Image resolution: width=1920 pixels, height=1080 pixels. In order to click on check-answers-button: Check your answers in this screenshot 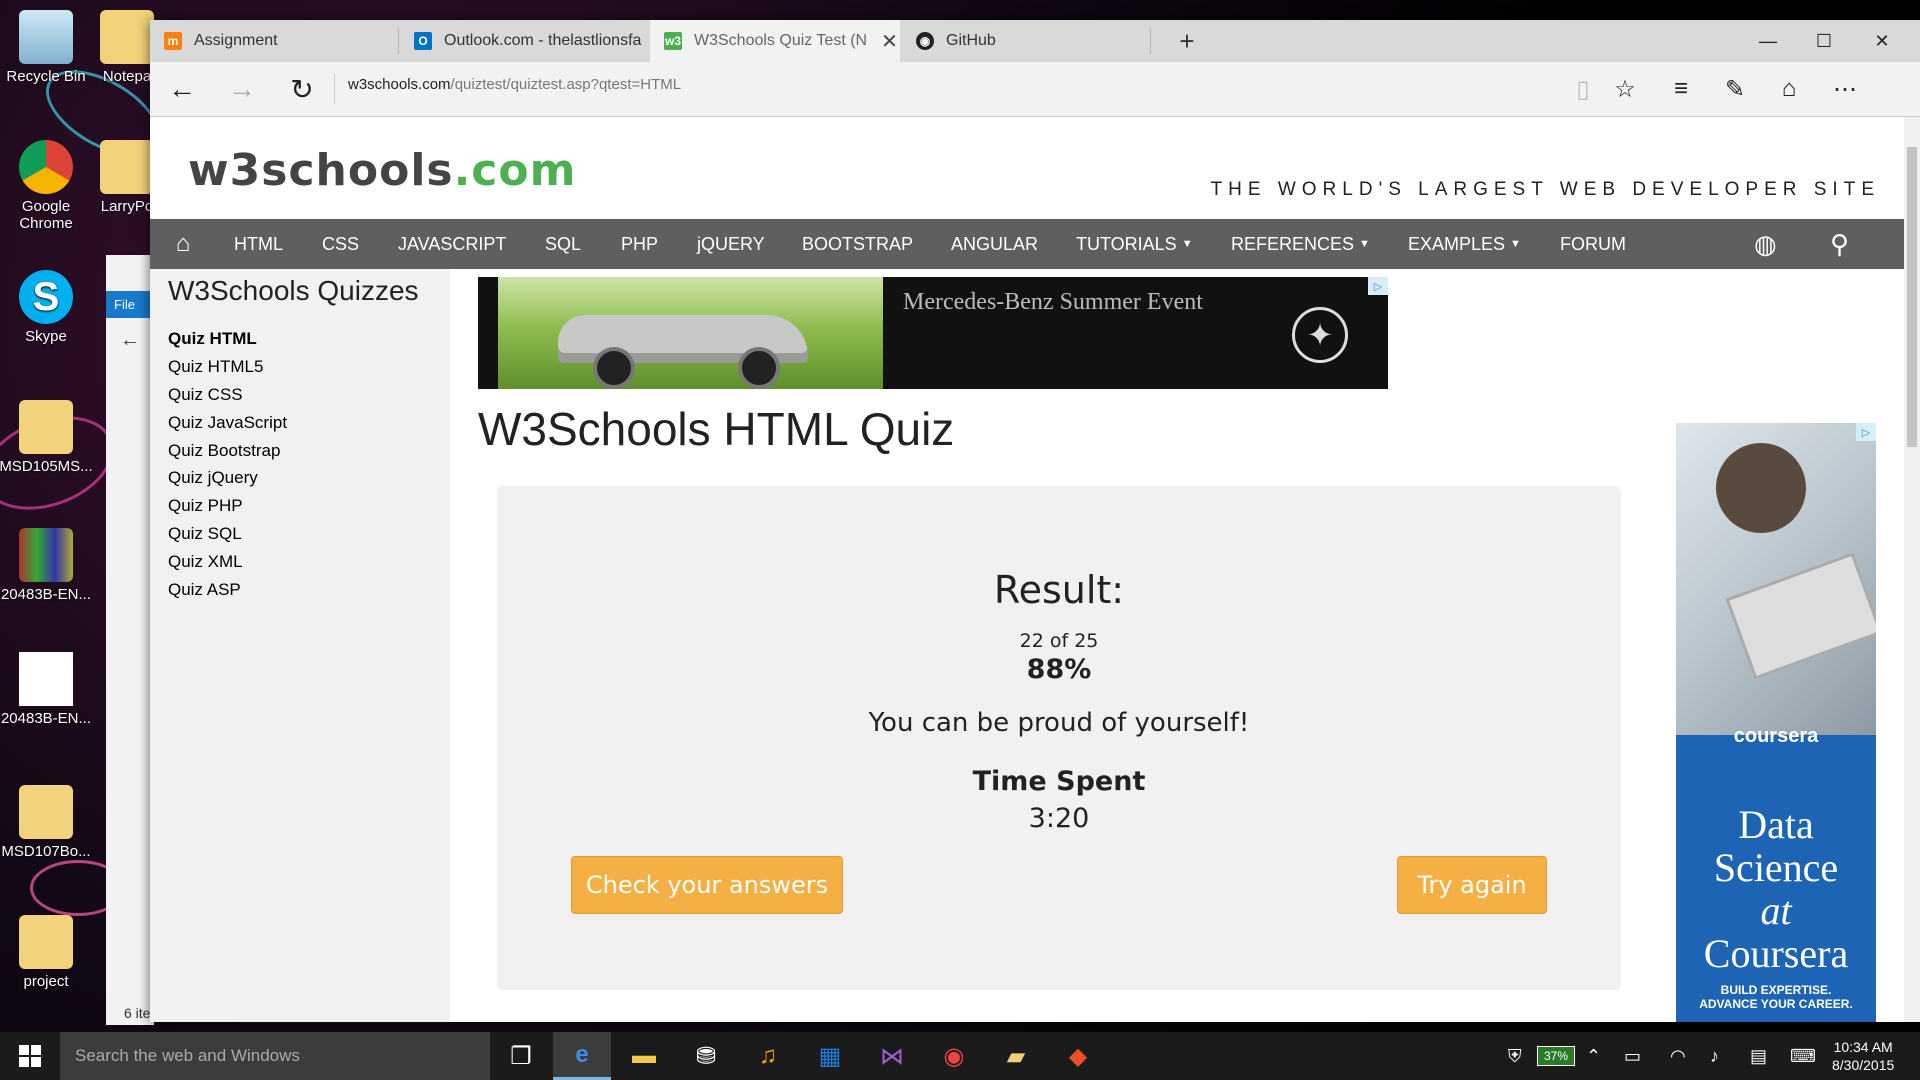, I will do `click(707, 885)`.